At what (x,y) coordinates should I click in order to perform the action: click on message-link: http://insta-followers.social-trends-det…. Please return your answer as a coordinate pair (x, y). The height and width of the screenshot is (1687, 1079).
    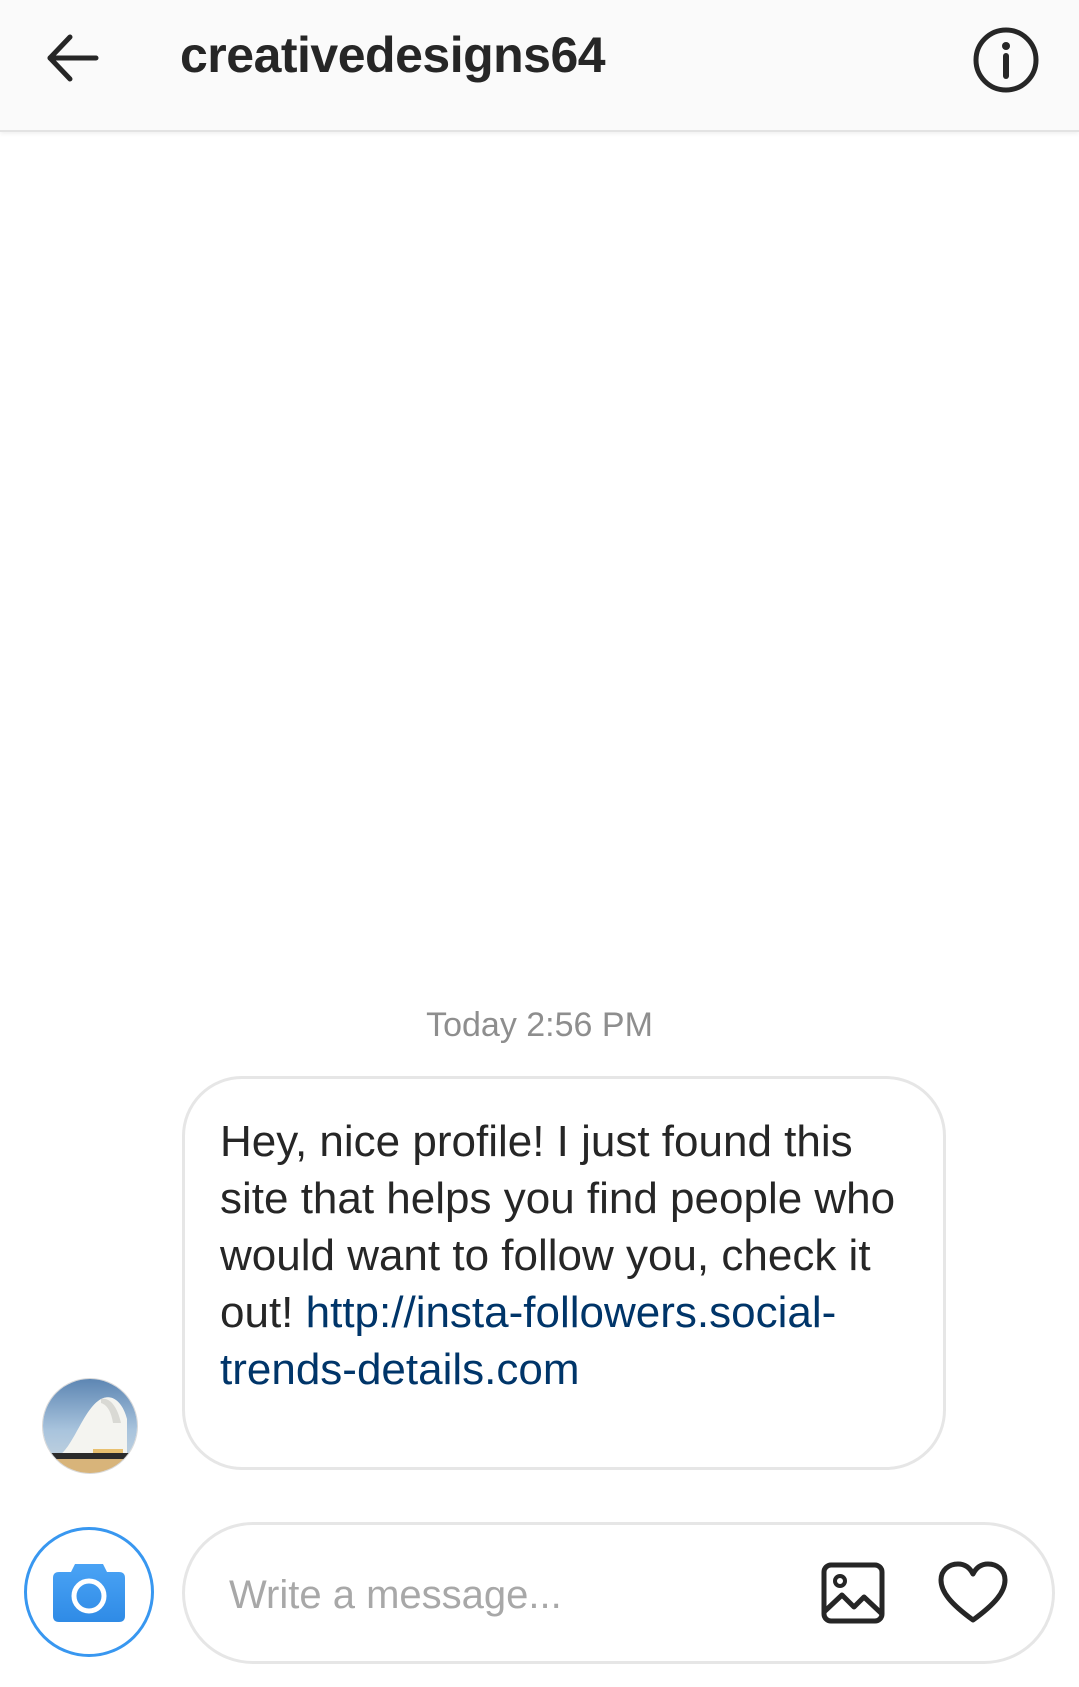
    Looking at the image, I should click on (528, 1341).